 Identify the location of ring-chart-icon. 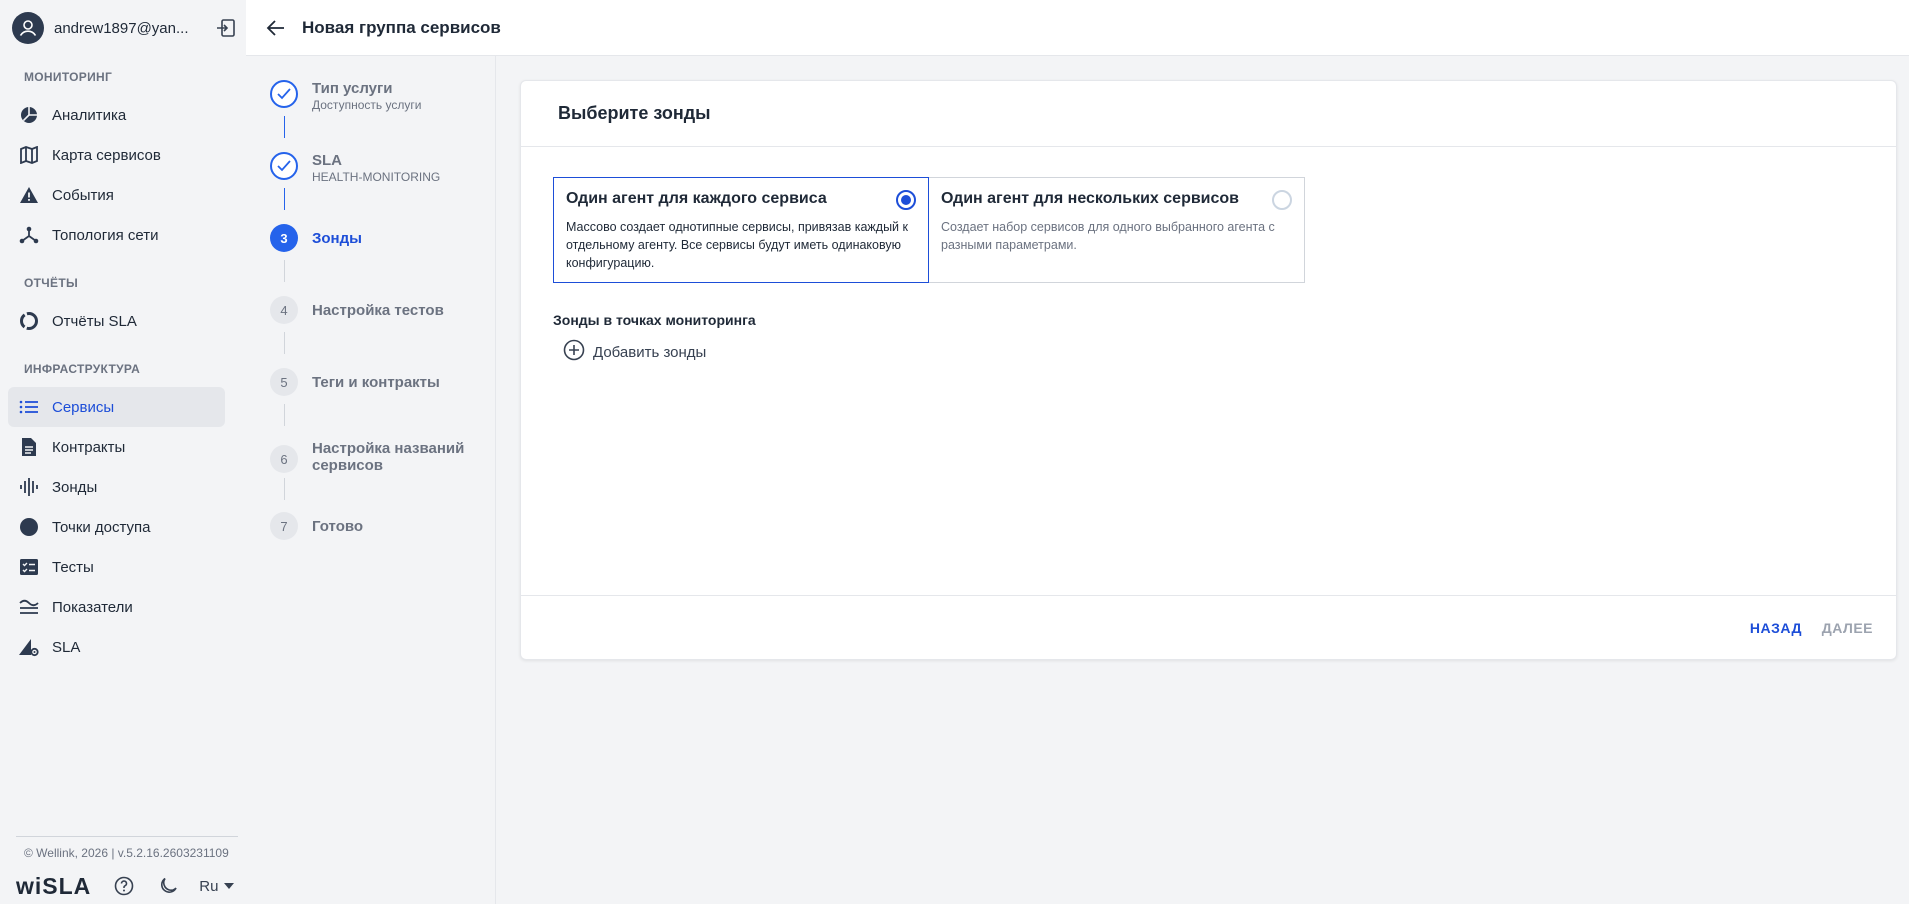
(29, 321).